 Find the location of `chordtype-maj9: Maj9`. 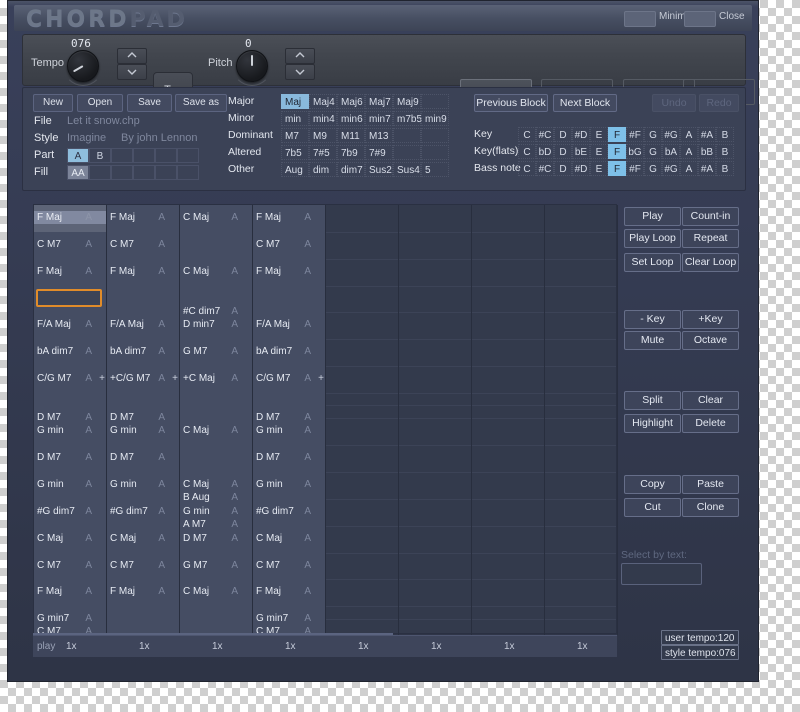

chordtype-maj9: Maj9 is located at coordinates (407, 101).